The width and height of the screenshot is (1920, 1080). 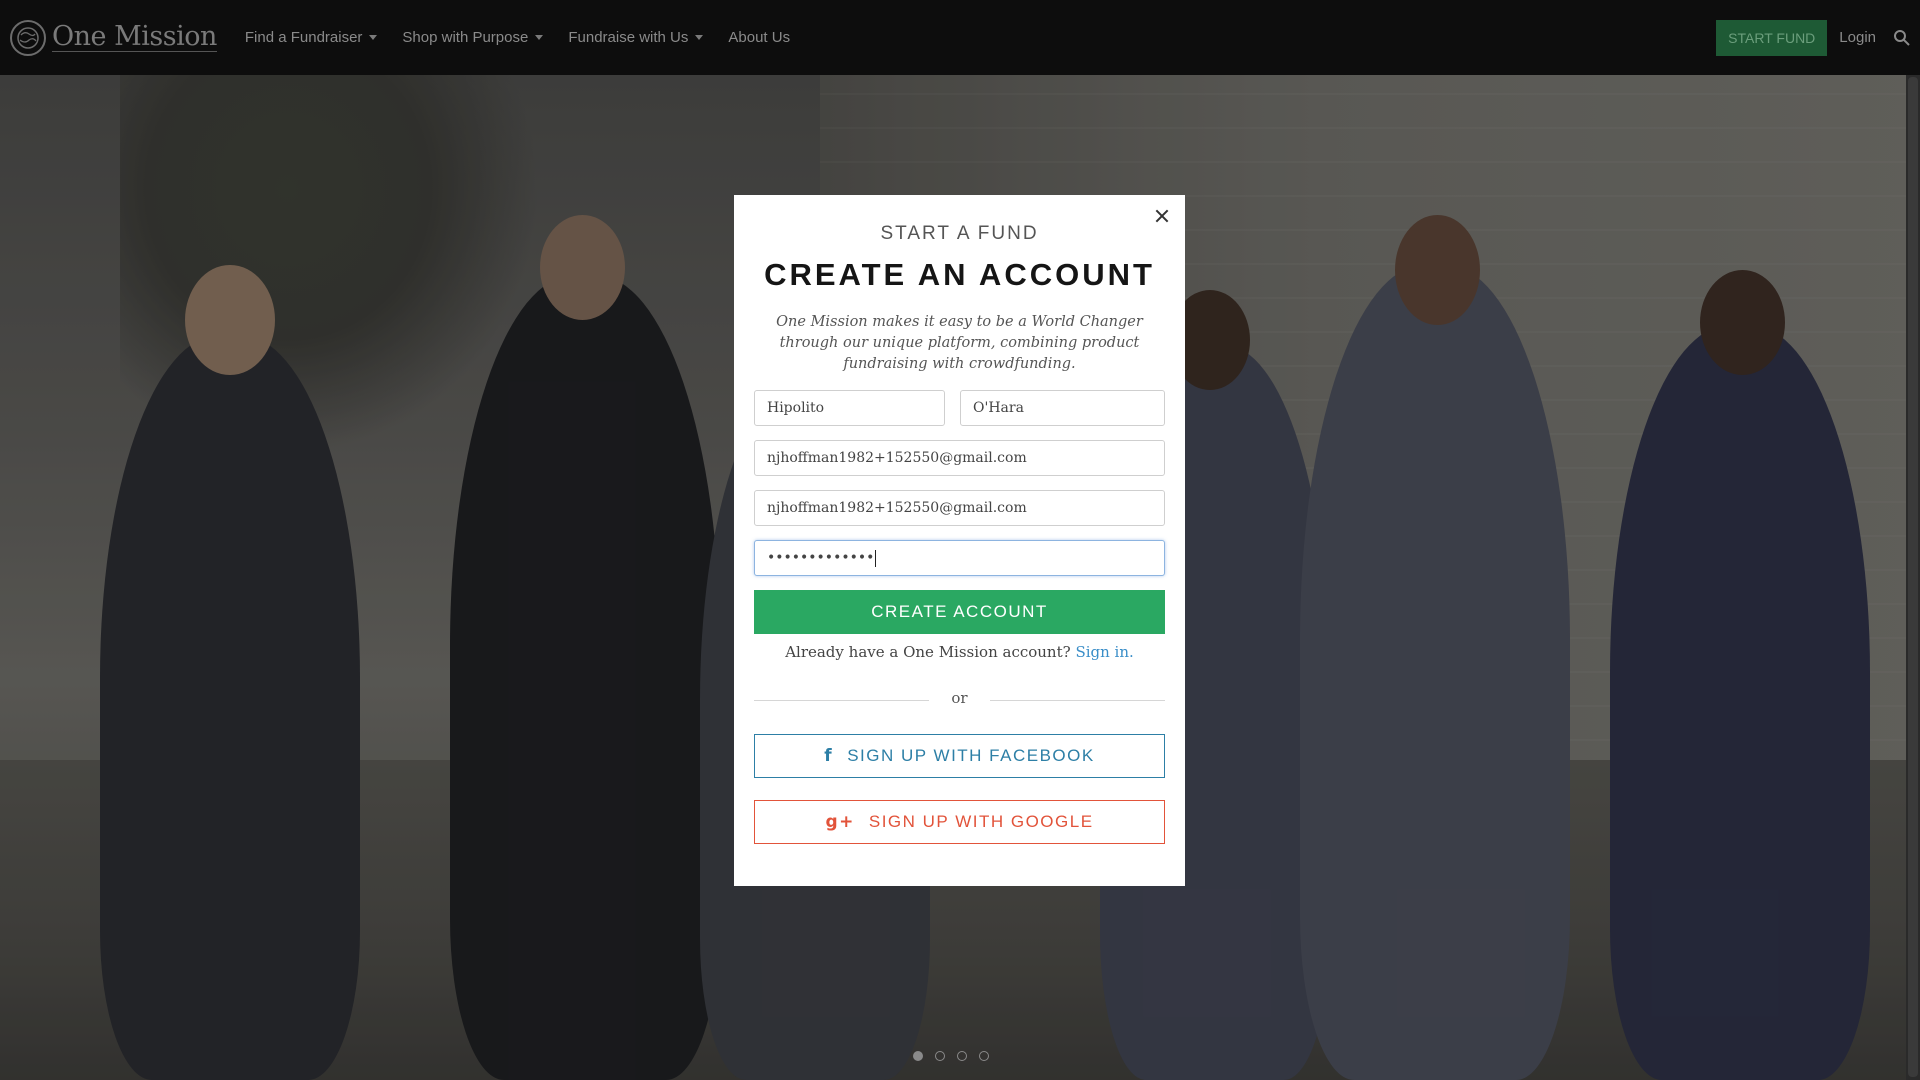 I want to click on slide-indicators, so click(x=957, y=1056).